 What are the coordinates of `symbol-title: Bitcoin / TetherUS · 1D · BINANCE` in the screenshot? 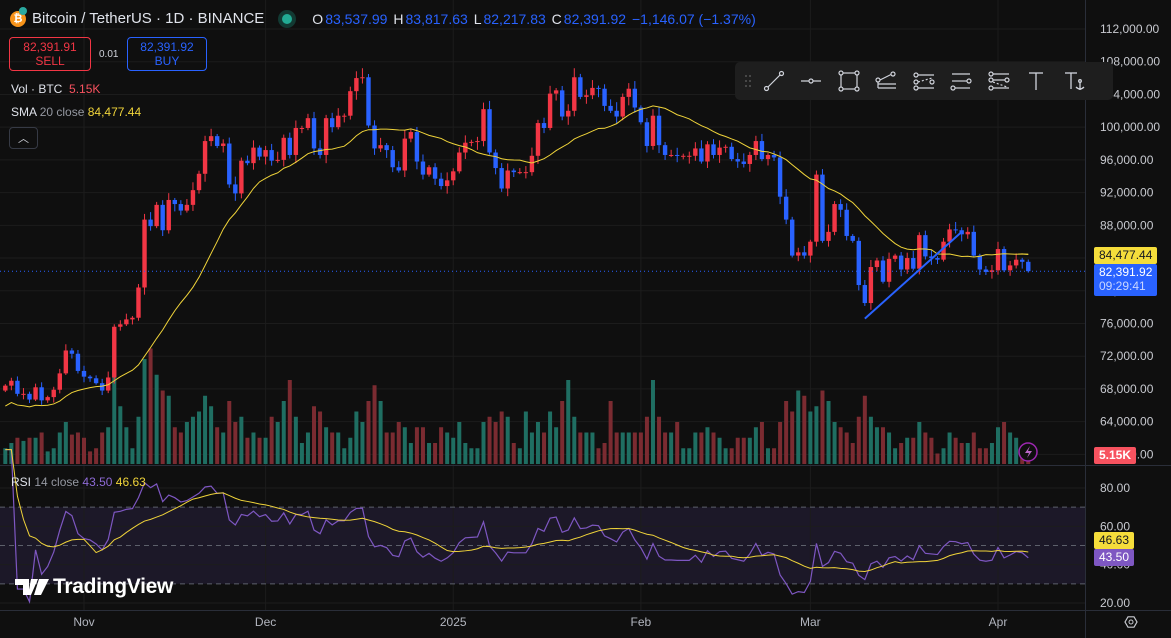 It's located at (148, 18).